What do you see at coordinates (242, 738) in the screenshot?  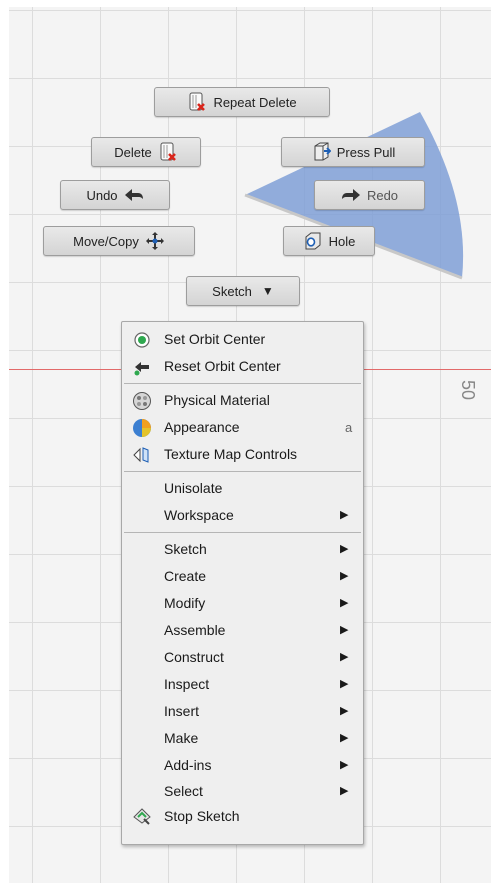 I see `menu-item-make: Make ▶` at bounding box center [242, 738].